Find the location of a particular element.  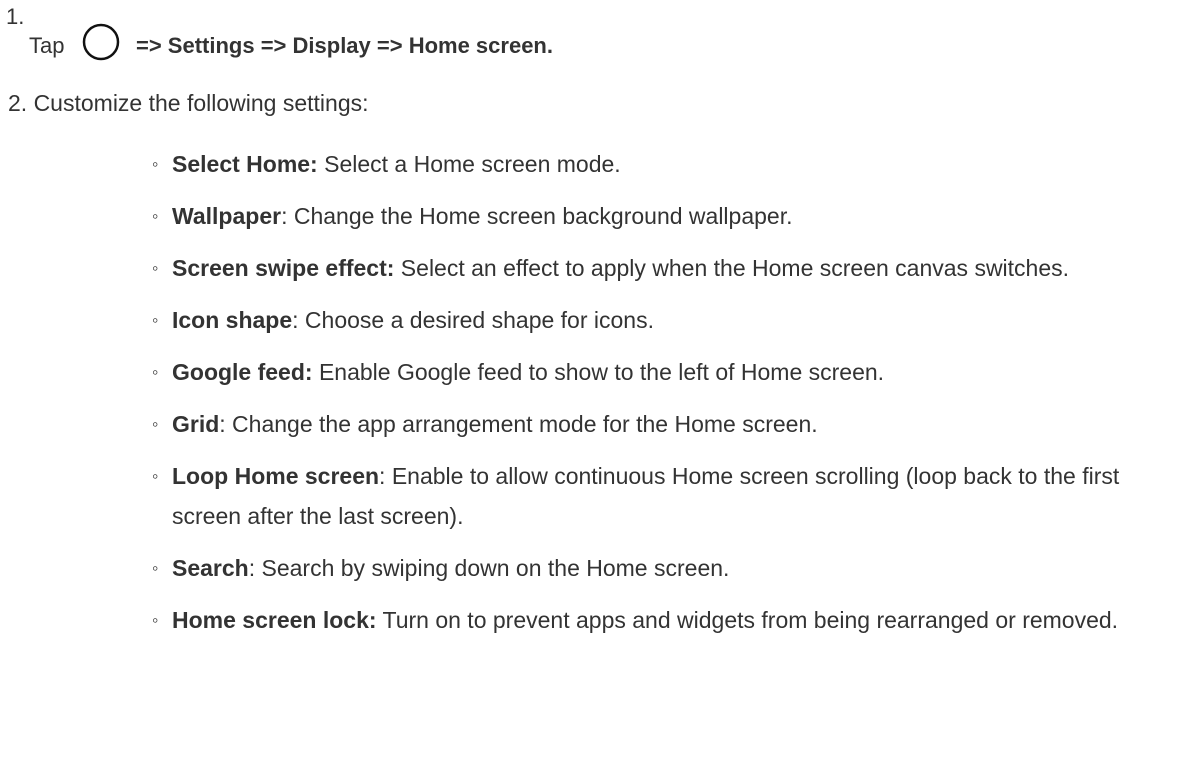

step-2: 2. Customize the following settings: is located at coordinates (188, 103).